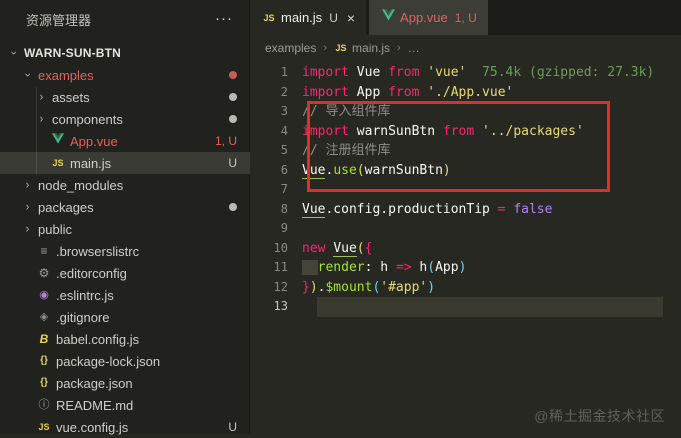  Describe the element at coordinates (284, 169) in the screenshot. I see `line-number: 6` at that location.